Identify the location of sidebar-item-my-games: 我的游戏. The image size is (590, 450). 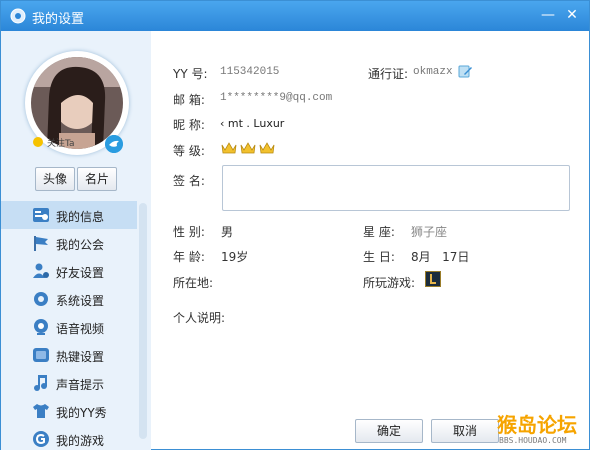
(69, 437).